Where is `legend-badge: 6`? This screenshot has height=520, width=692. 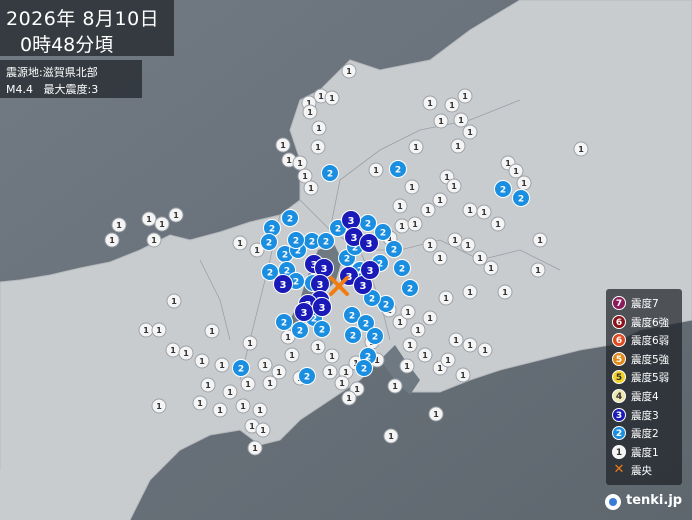
legend-badge: 6 is located at coordinates (619, 340).